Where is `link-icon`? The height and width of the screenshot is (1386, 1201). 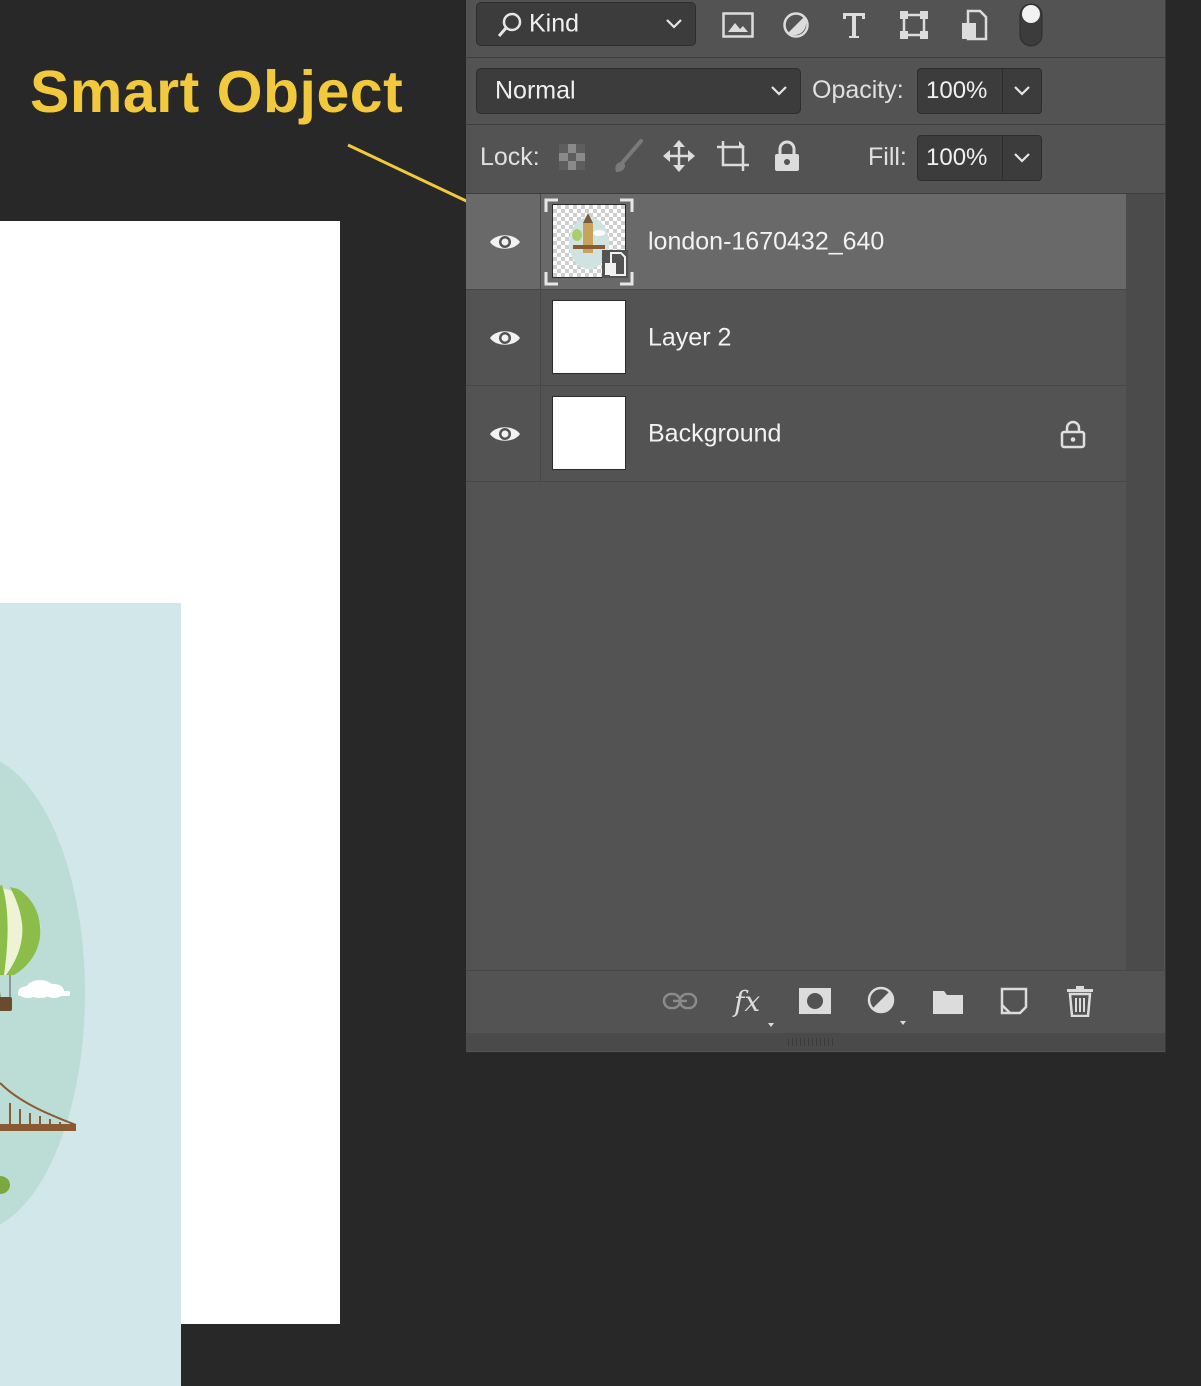
link-icon is located at coordinates (680, 1001).